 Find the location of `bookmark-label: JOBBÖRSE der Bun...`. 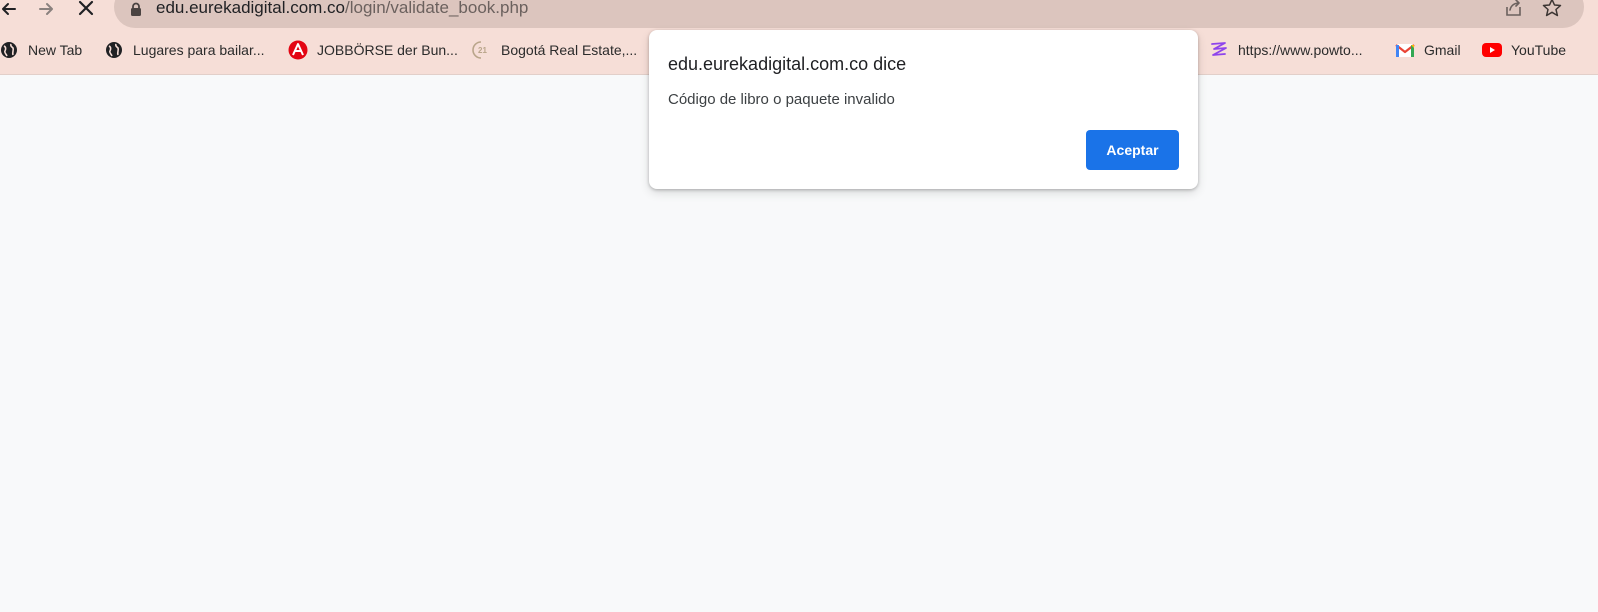

bookmark-label: JOBBÖRSE der Bun... is located at coordinates (387, 50).